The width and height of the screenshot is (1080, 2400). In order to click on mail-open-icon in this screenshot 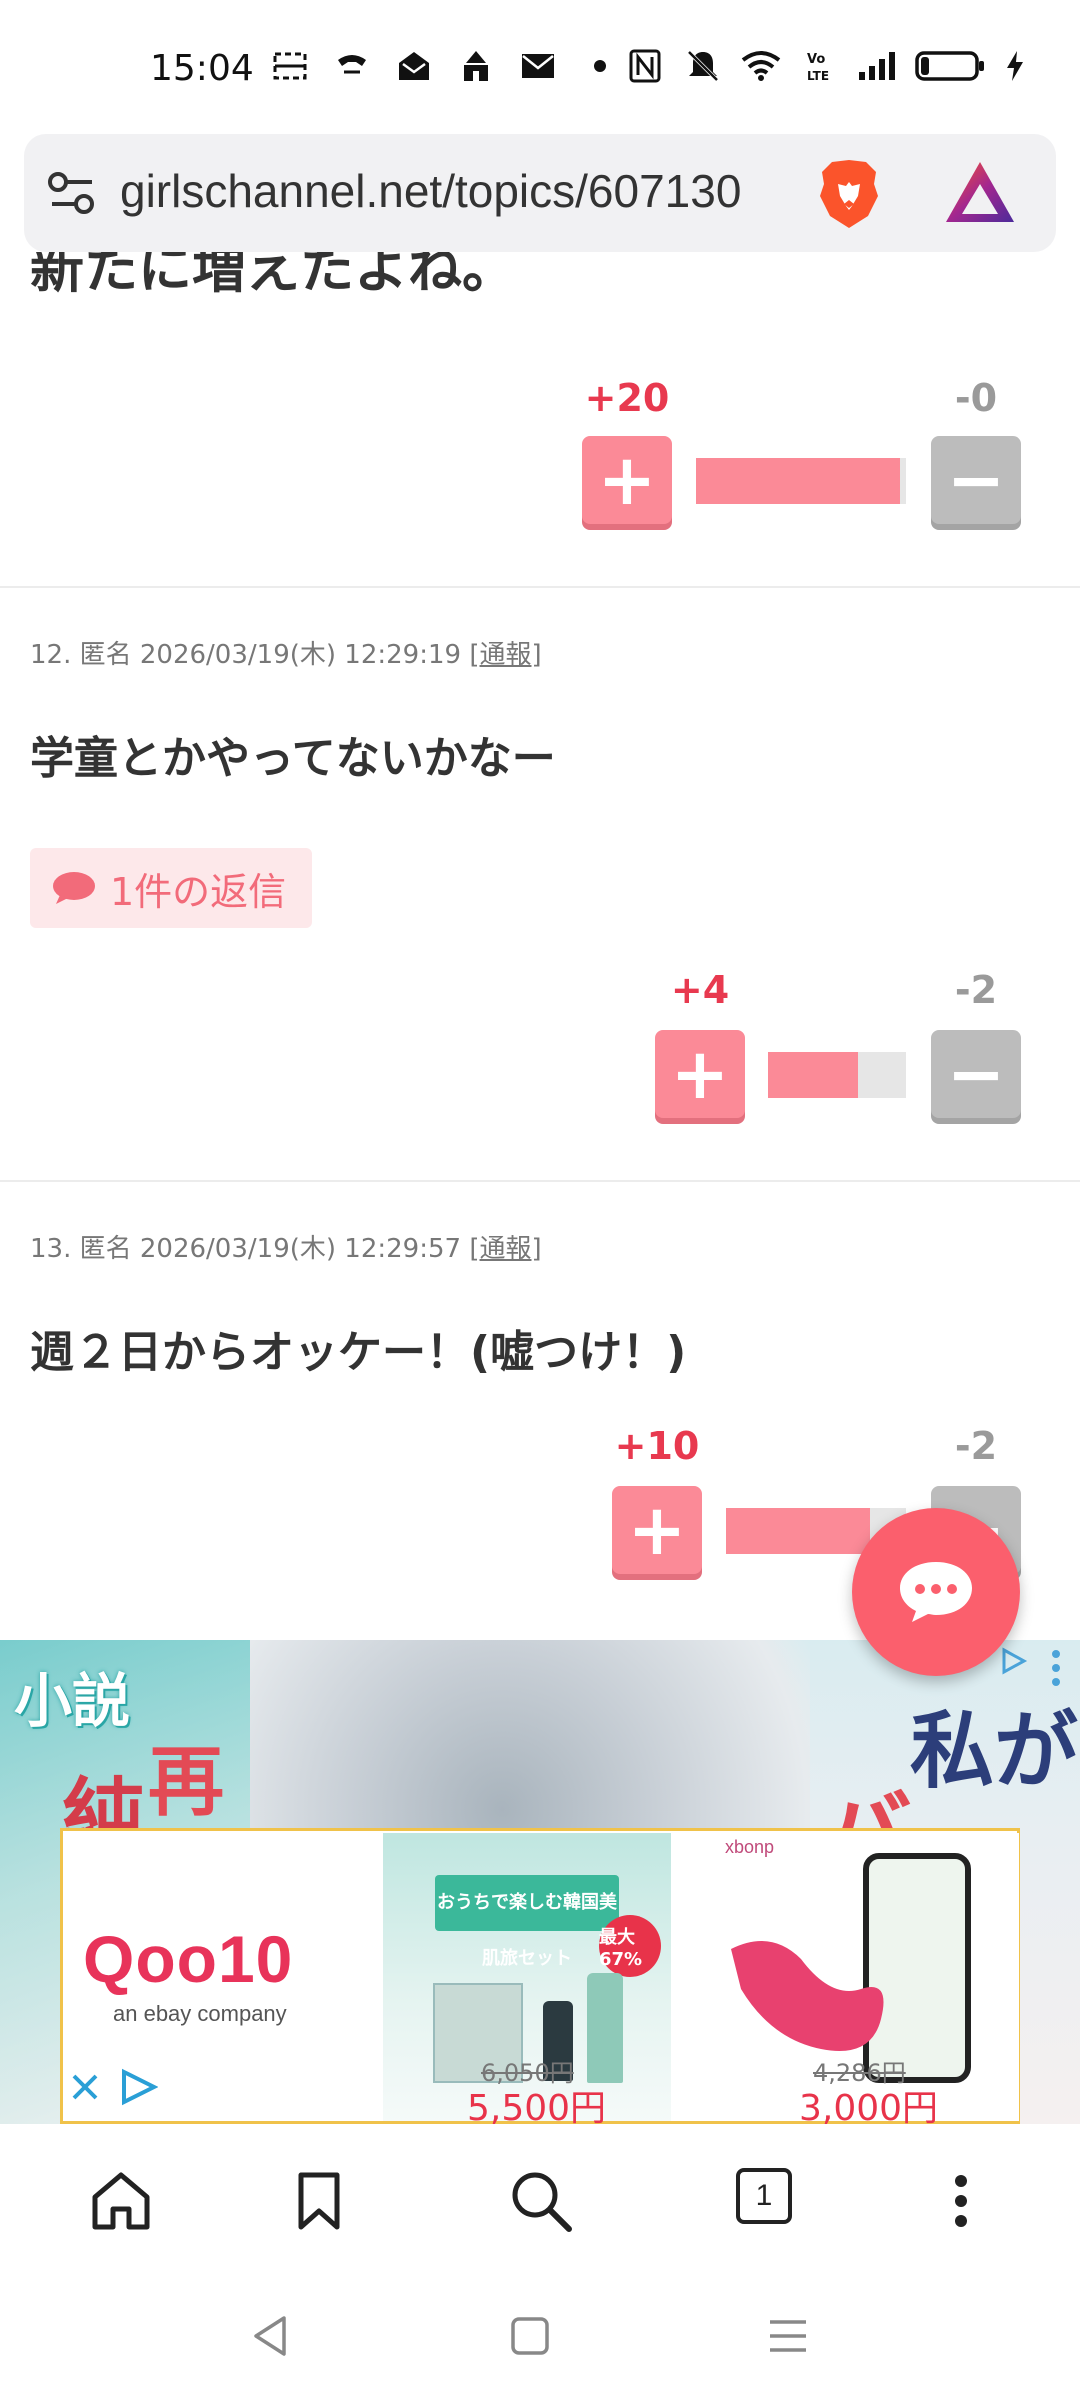, I will do `click(414, 66)`.